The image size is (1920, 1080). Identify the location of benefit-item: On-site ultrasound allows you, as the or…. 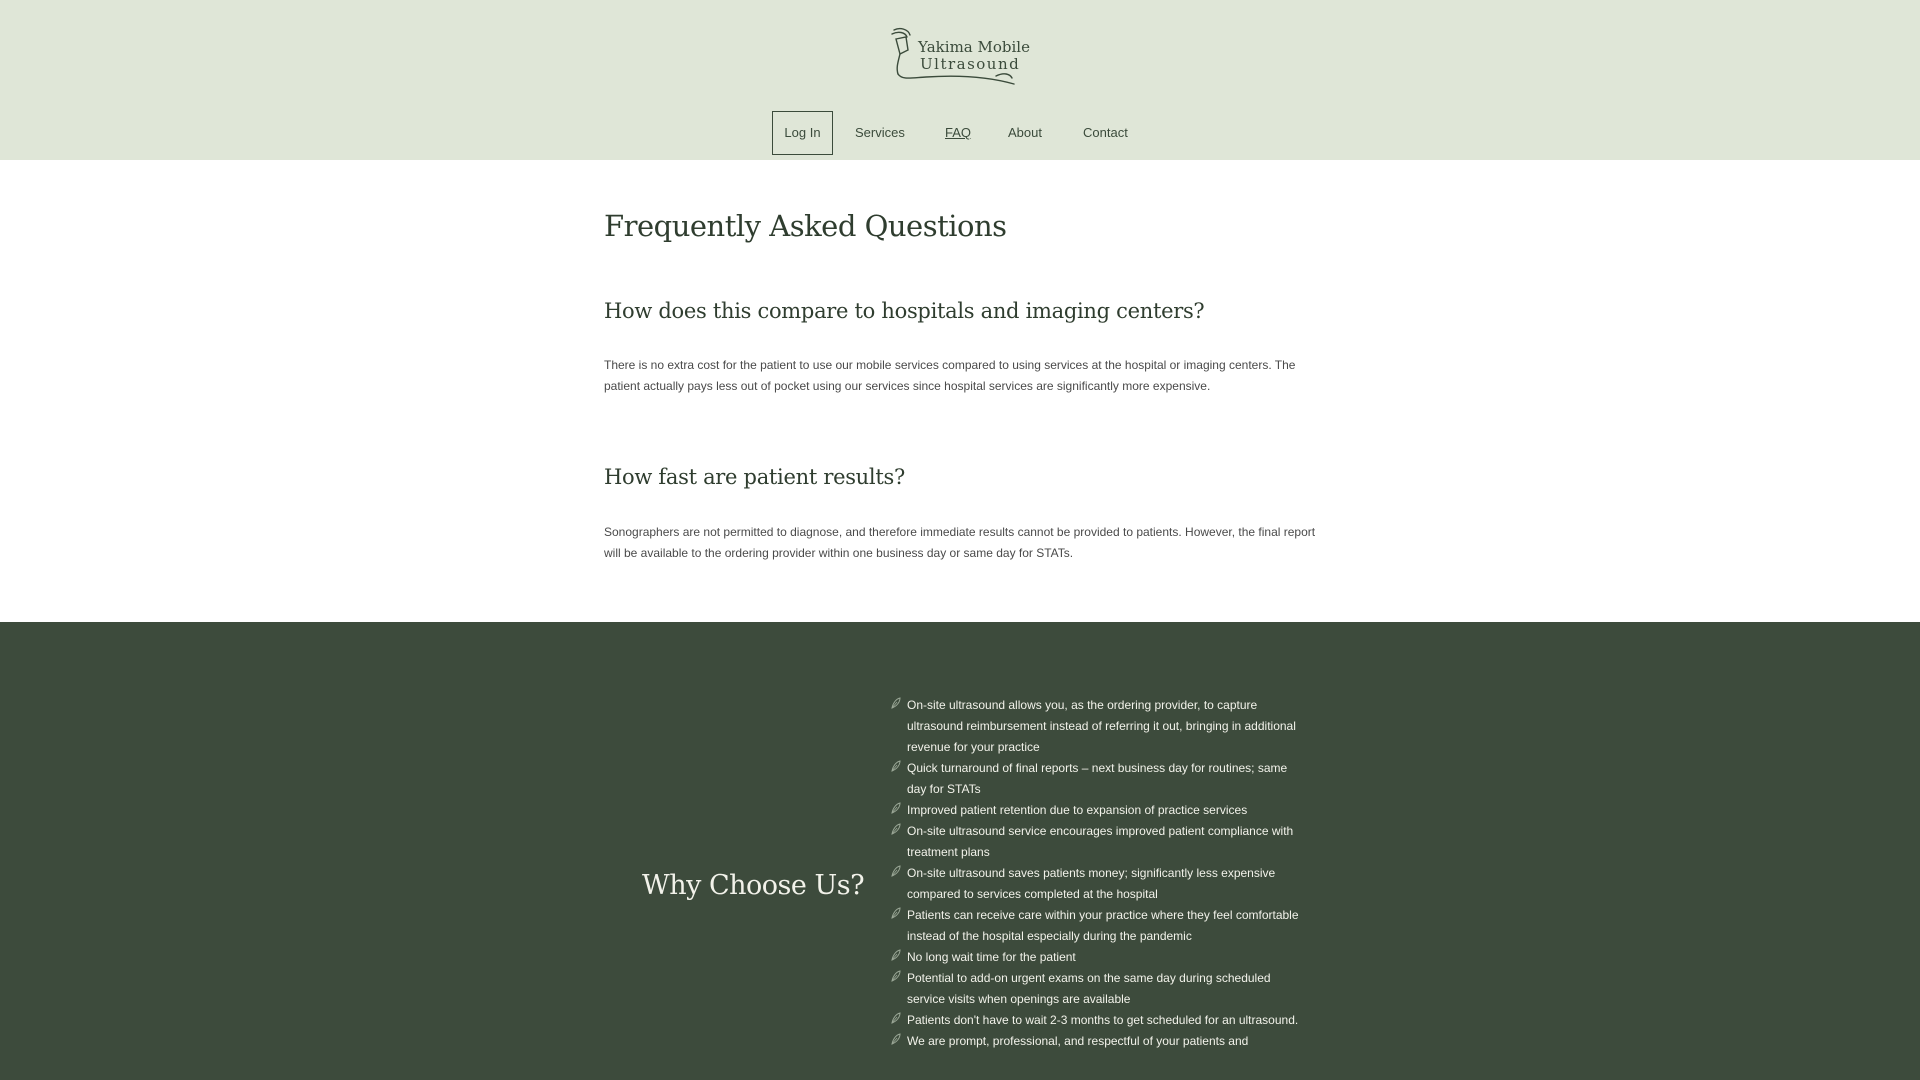
(1096, 726).